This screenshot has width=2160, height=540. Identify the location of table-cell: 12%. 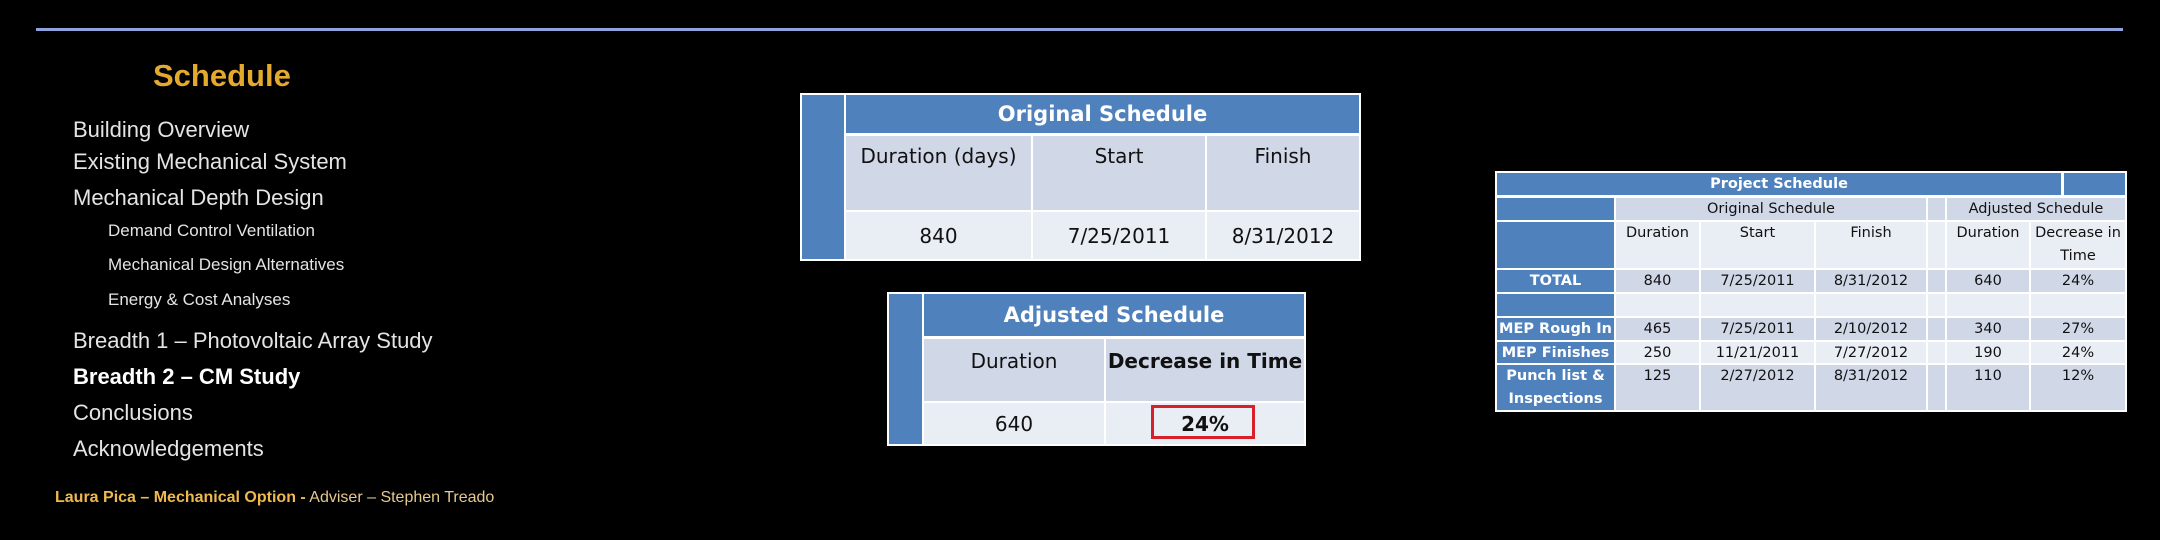
(2078, 387).